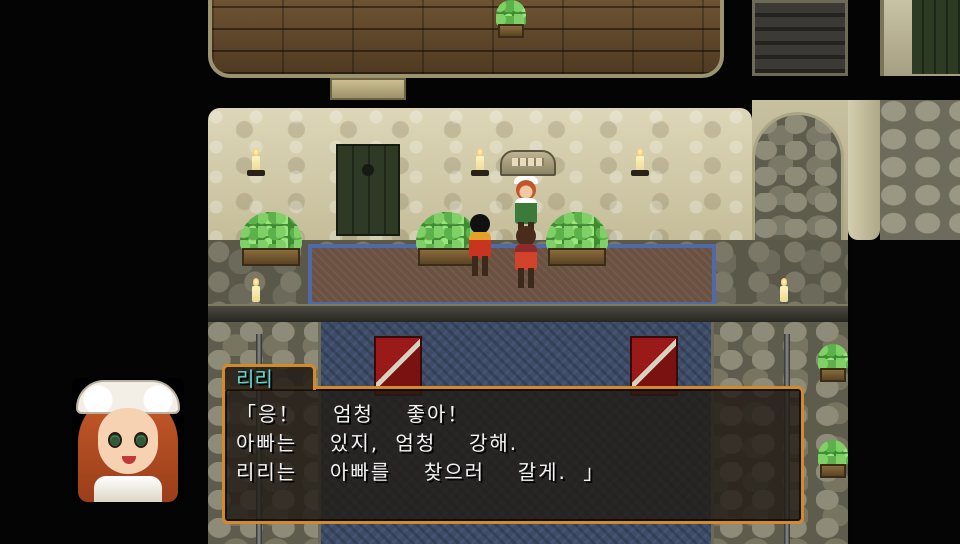 Image resolution: width=960 pixels, height=544 pixels. I want to click on right-stone-room, so click(920, 170).